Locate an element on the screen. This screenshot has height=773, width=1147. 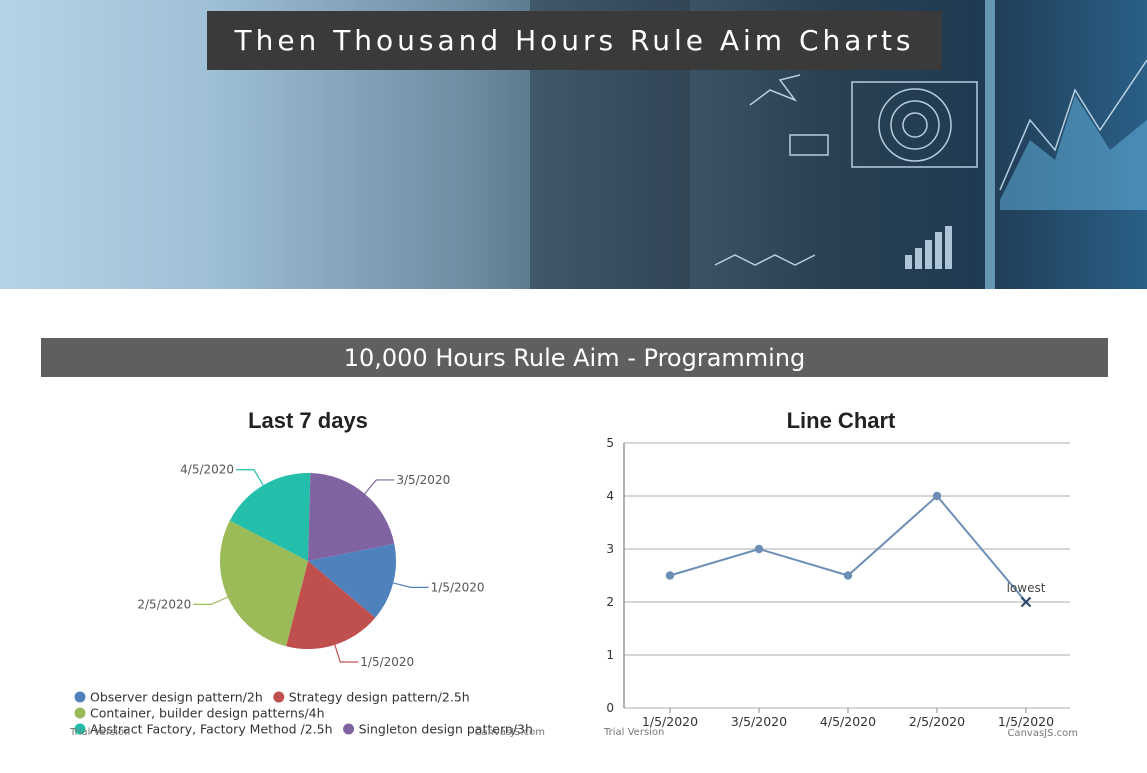
annotation-label: lowest is located at coordinates (1026, 588).